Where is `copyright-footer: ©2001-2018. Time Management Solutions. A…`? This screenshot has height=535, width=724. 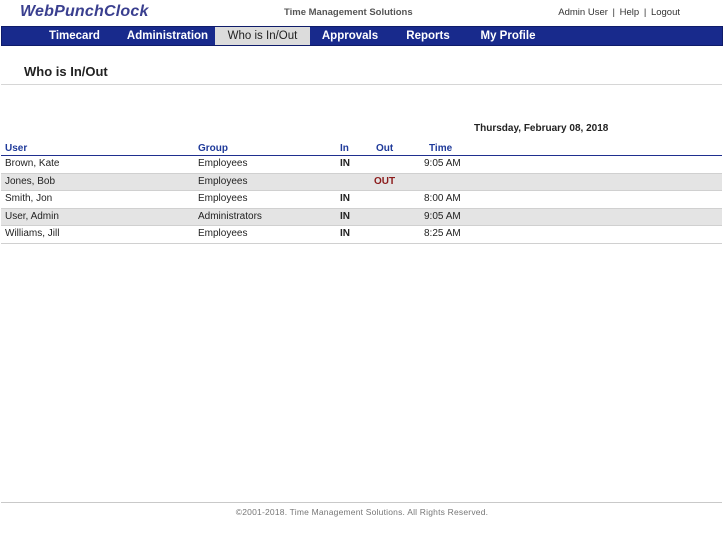
copyright-footer: ©2001-2018. Time Management Solutions. A… is located at coordinates (362, 512).